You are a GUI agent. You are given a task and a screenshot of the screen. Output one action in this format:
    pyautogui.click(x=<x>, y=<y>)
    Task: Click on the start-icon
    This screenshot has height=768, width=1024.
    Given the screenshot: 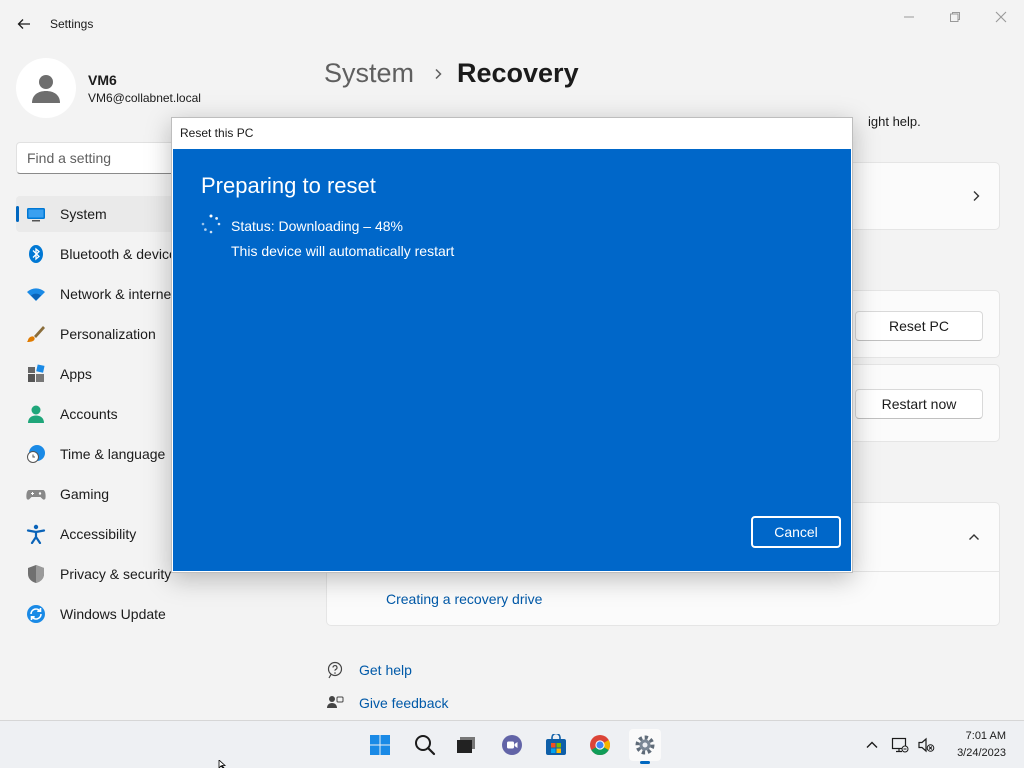 What is the action you would take?
    pyautogui.click(x=380, y=745)
    